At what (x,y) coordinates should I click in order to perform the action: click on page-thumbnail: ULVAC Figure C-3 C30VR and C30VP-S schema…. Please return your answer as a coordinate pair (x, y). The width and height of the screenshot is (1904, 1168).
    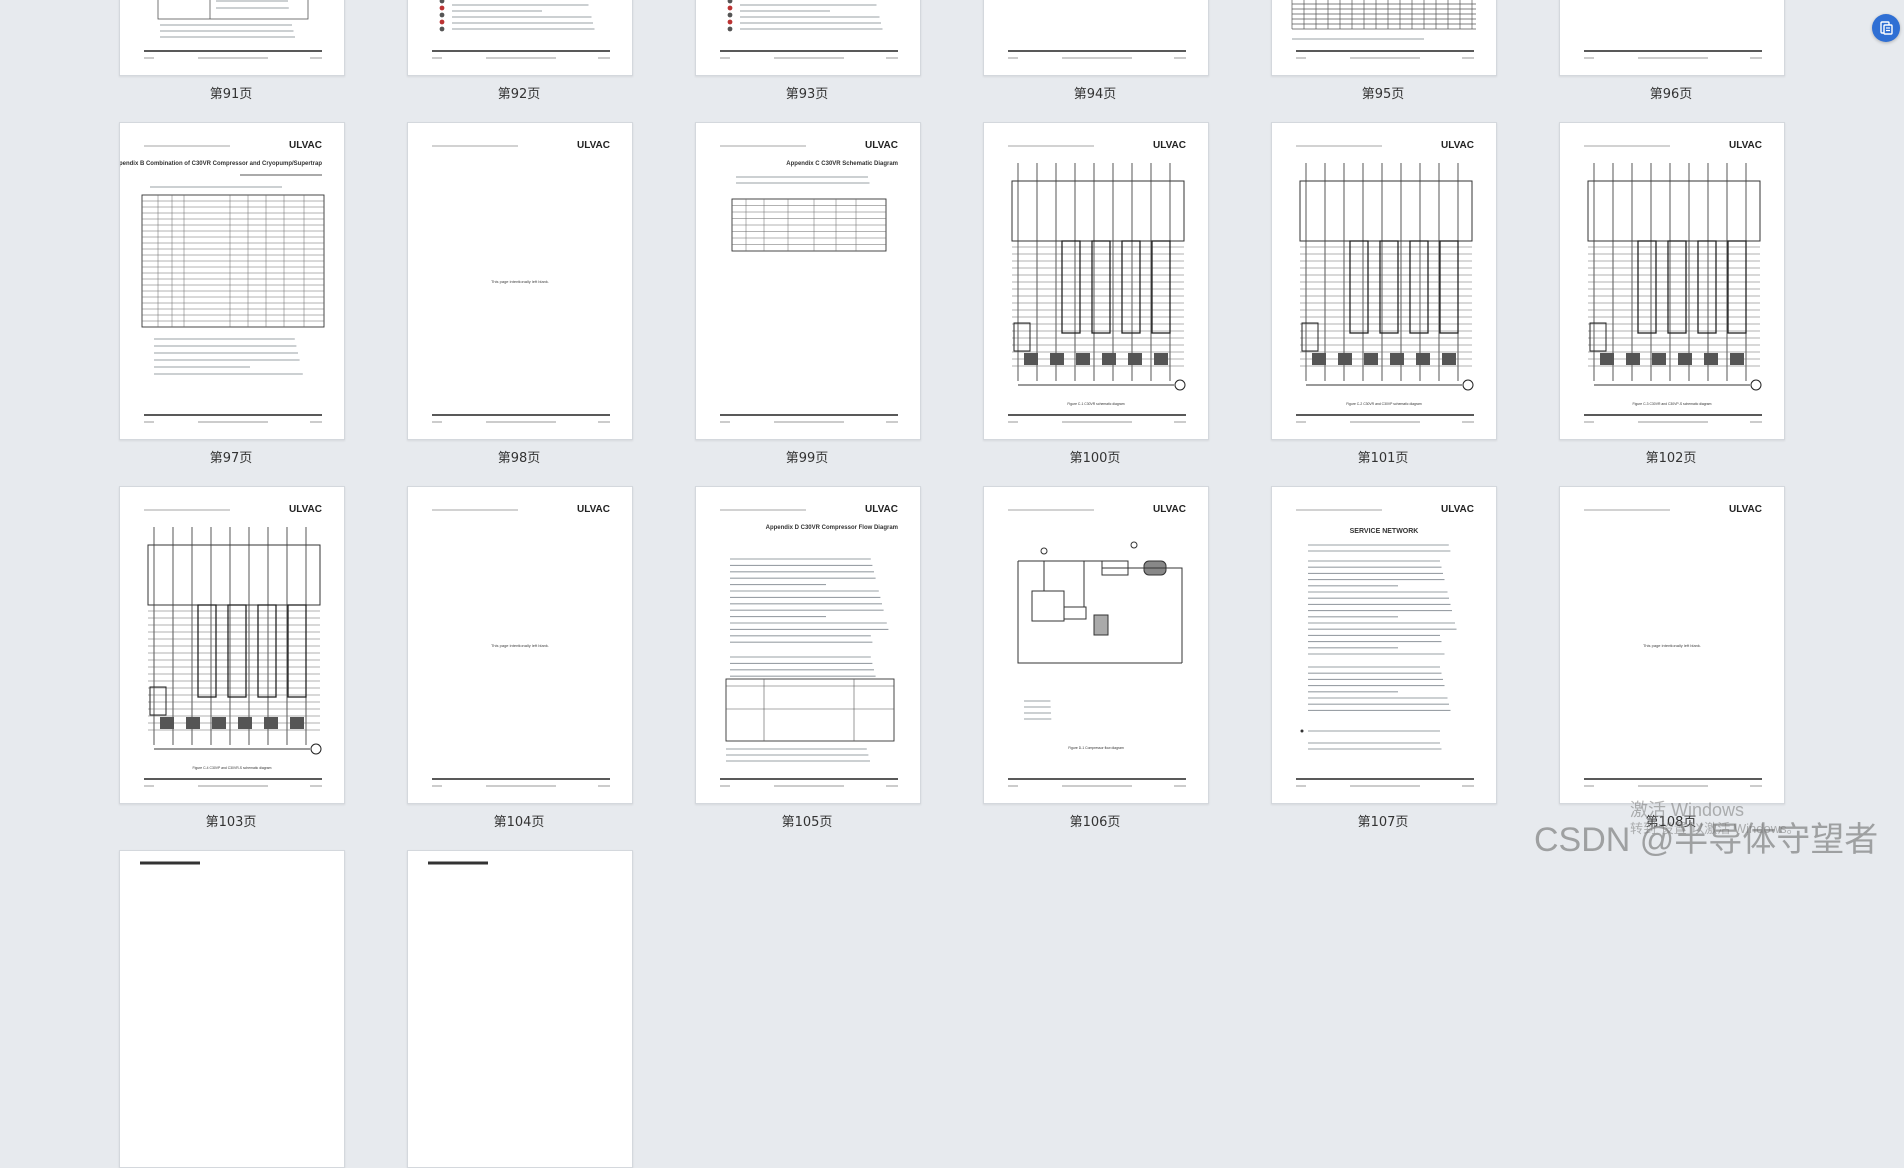
    Looking at the image, I should click on (1672, 281).